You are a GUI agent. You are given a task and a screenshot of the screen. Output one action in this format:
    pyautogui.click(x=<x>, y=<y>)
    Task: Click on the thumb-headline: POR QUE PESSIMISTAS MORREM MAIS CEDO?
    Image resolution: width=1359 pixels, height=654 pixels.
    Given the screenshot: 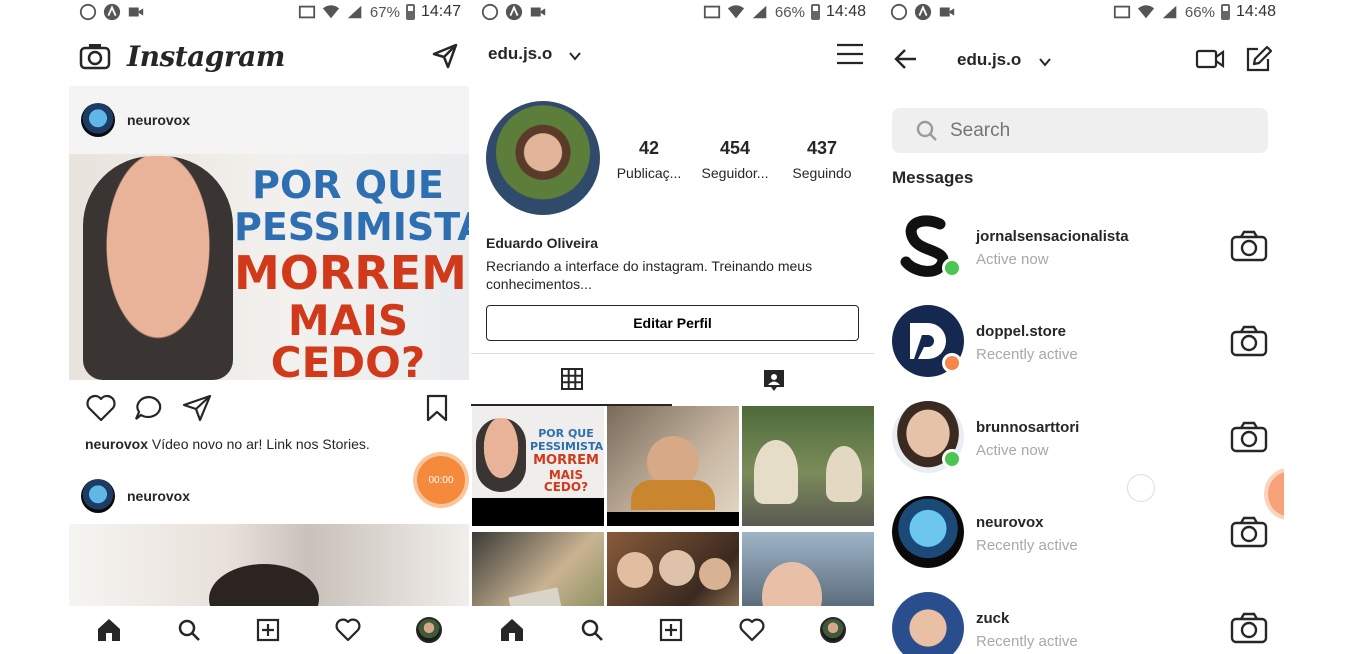 What is the action you would take?
    pyautogui.click(x=567, y=460)
    